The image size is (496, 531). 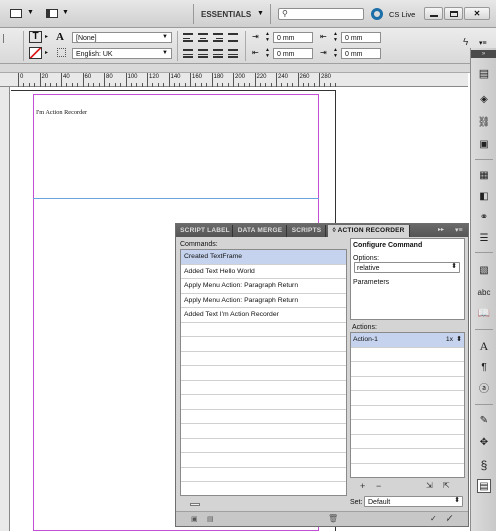 What do you see at coordinates (407, 267) in the screenshot?
I see `options-select: relative ⬍` at bounding box center [407, 267].